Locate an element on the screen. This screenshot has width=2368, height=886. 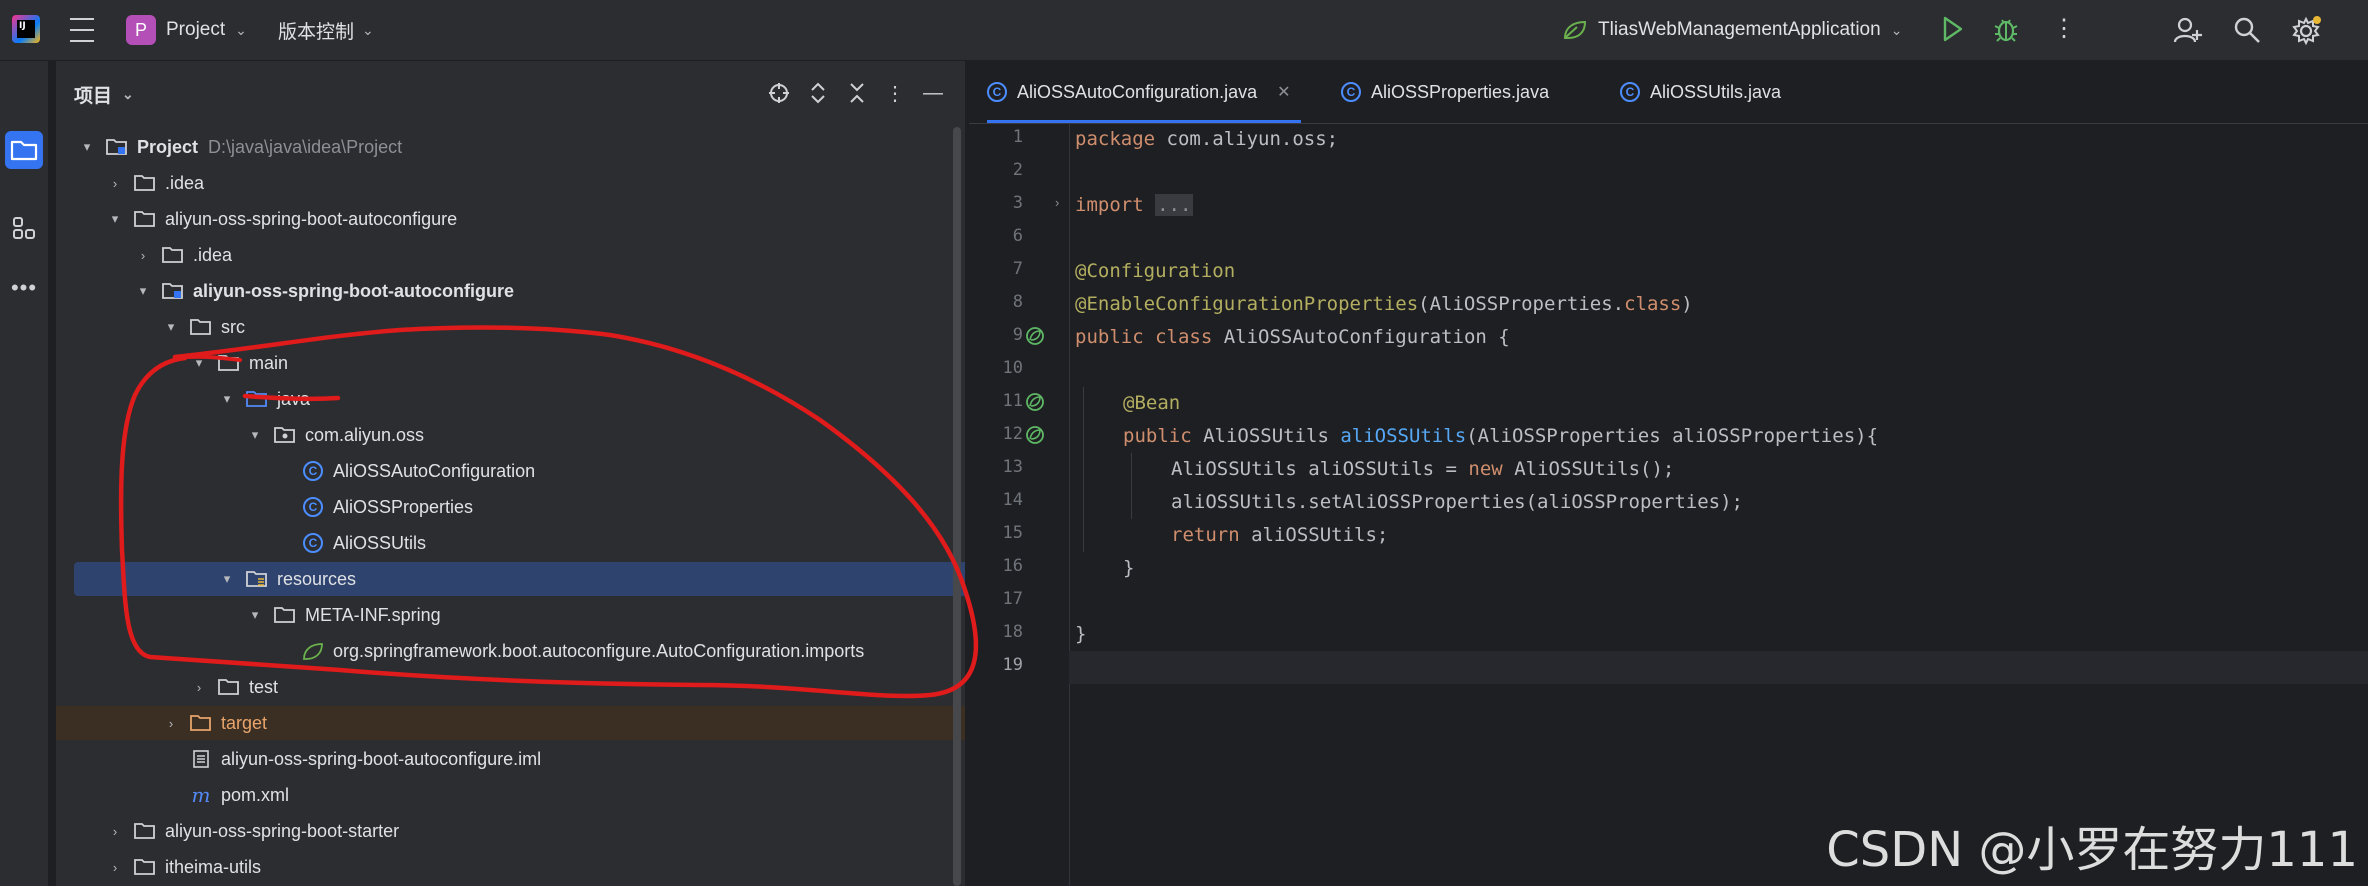
tree-row-autoconfigure-module: ▾ aliyun-oss-spring-boot-autoconfigure is located at coordinates (510, 291).